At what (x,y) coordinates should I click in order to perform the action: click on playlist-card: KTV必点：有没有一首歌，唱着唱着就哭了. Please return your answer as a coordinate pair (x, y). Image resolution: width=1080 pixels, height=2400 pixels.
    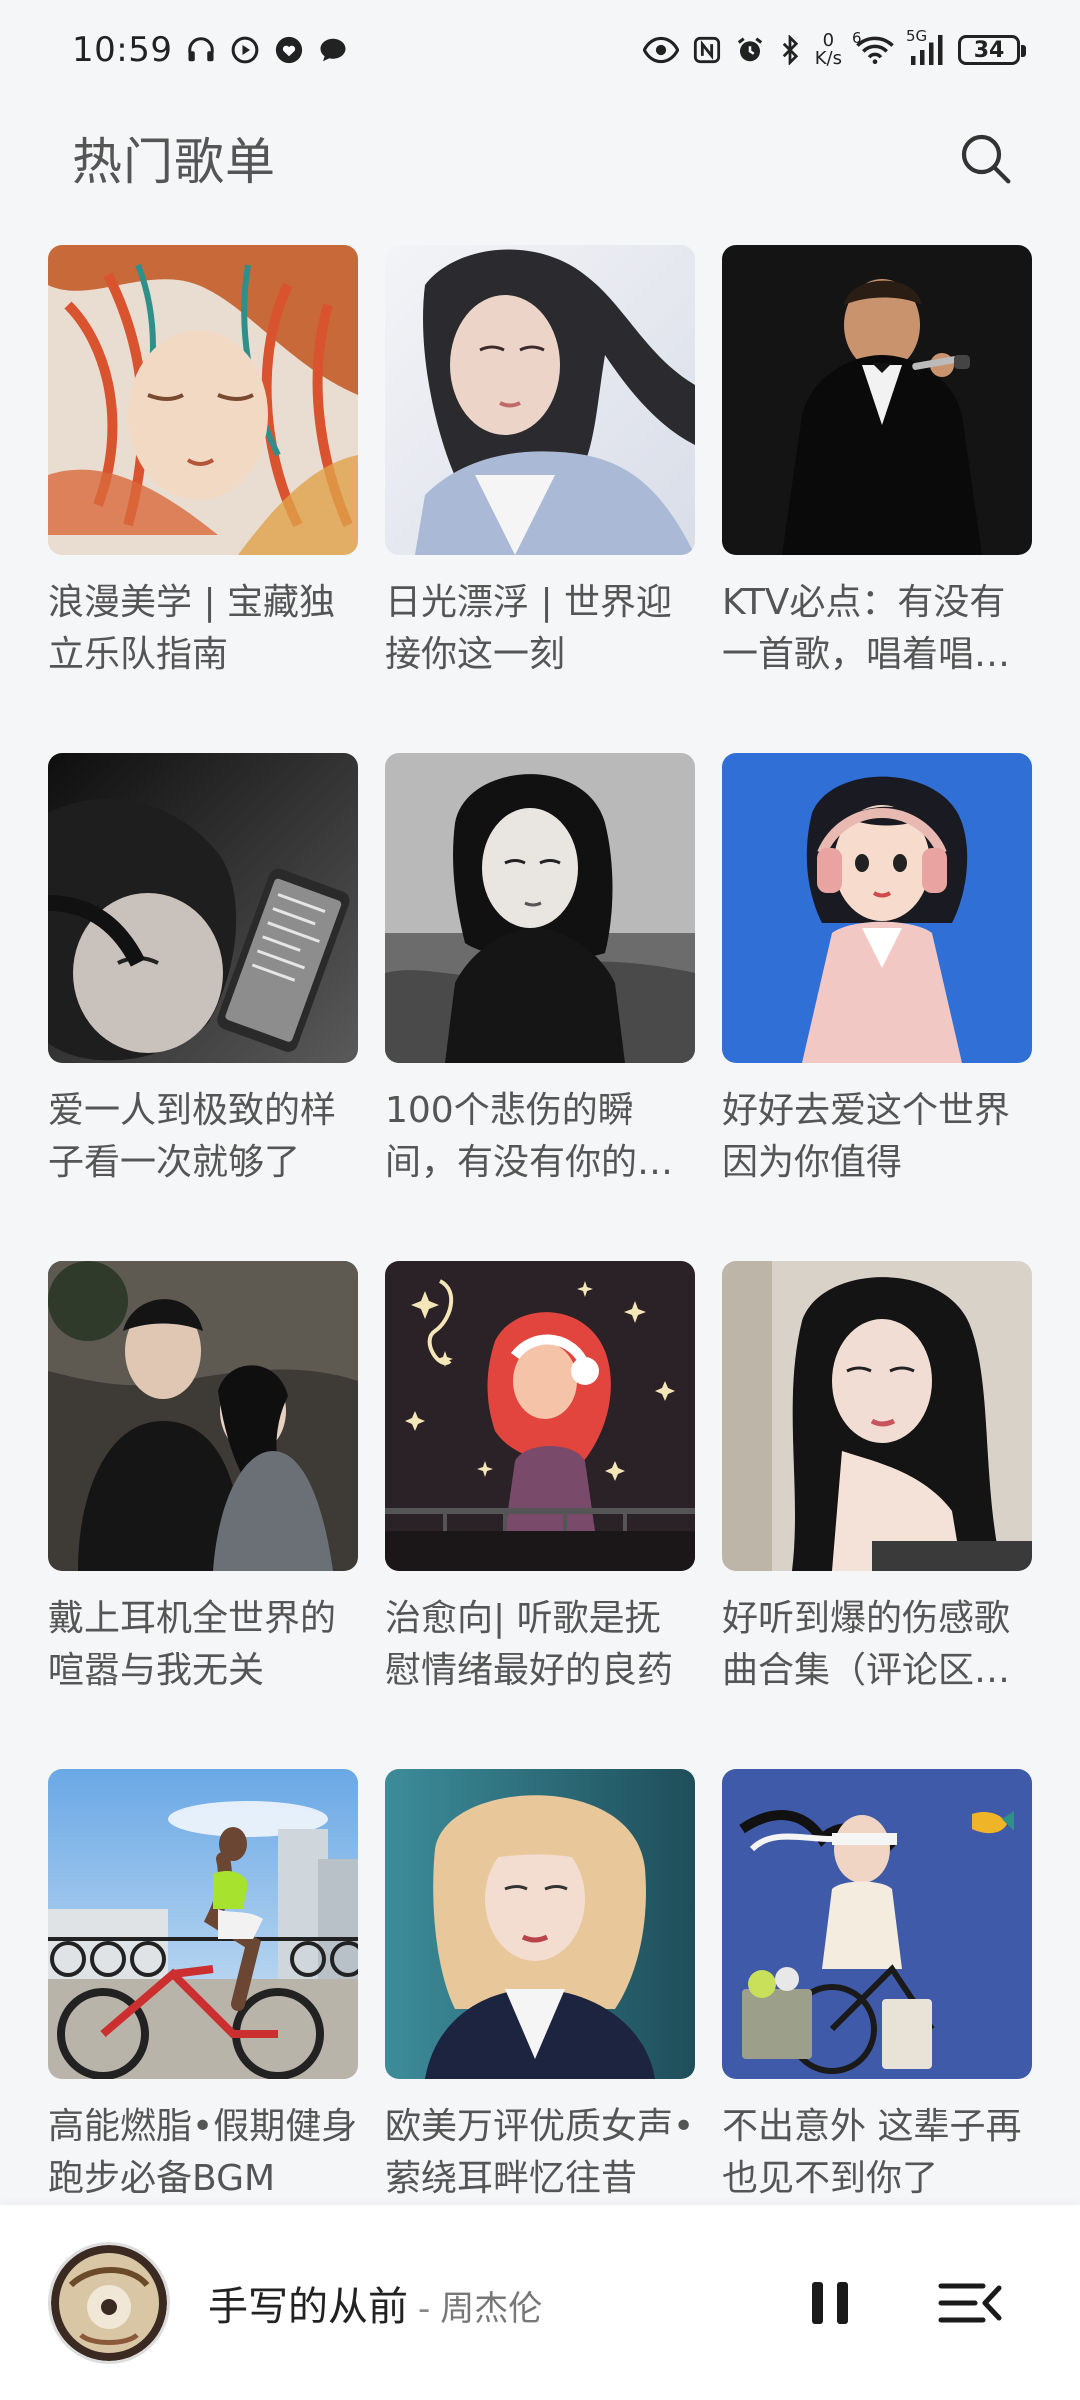
    Looking at the image, I should click on (877, 499).